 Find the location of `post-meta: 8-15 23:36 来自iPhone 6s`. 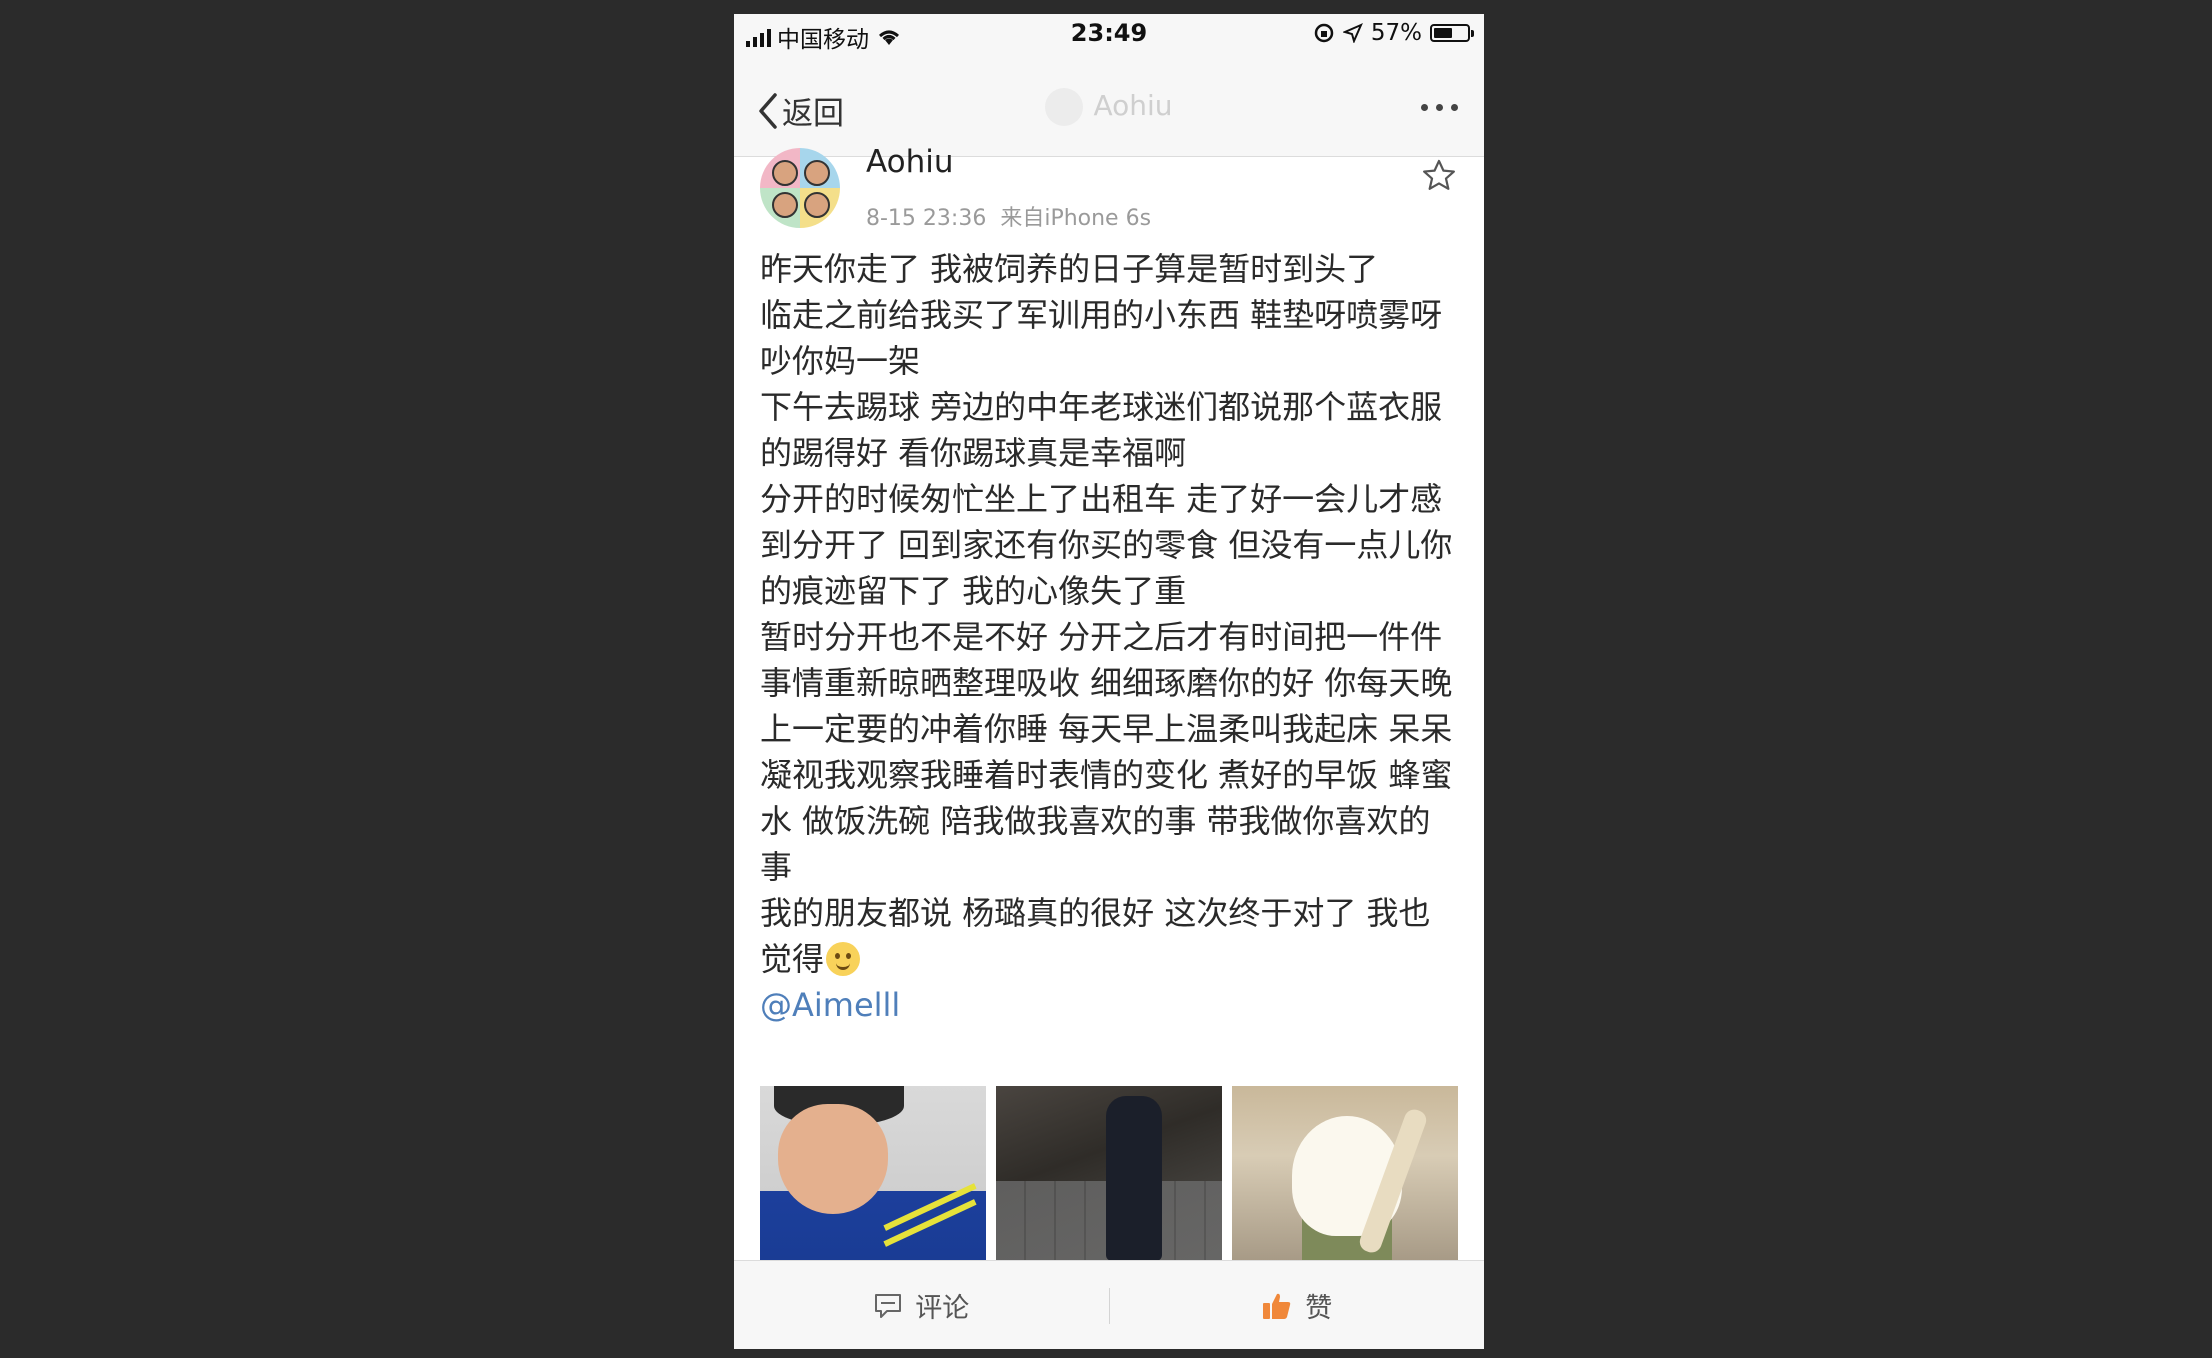

post-meta: 8-15 23:36 来自iPhone 6s is located at coordinates (1008, 216).